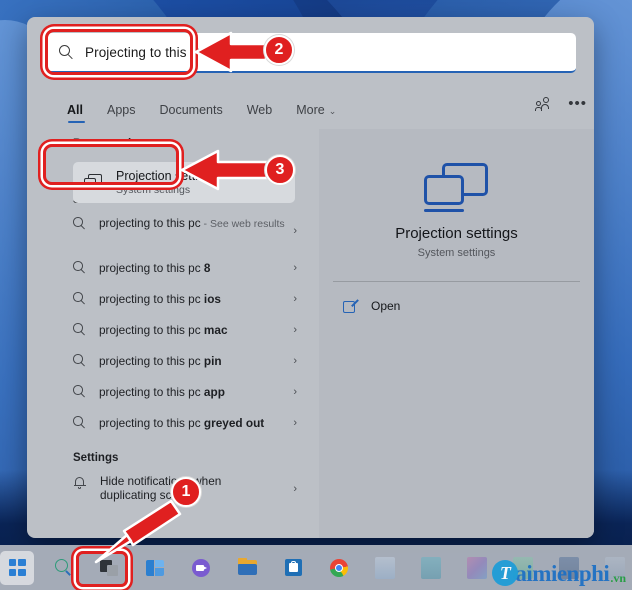 The height and width of the screenshot is (590, 632). I want to click on watermark-logo-letter: T, so click(505, 573).